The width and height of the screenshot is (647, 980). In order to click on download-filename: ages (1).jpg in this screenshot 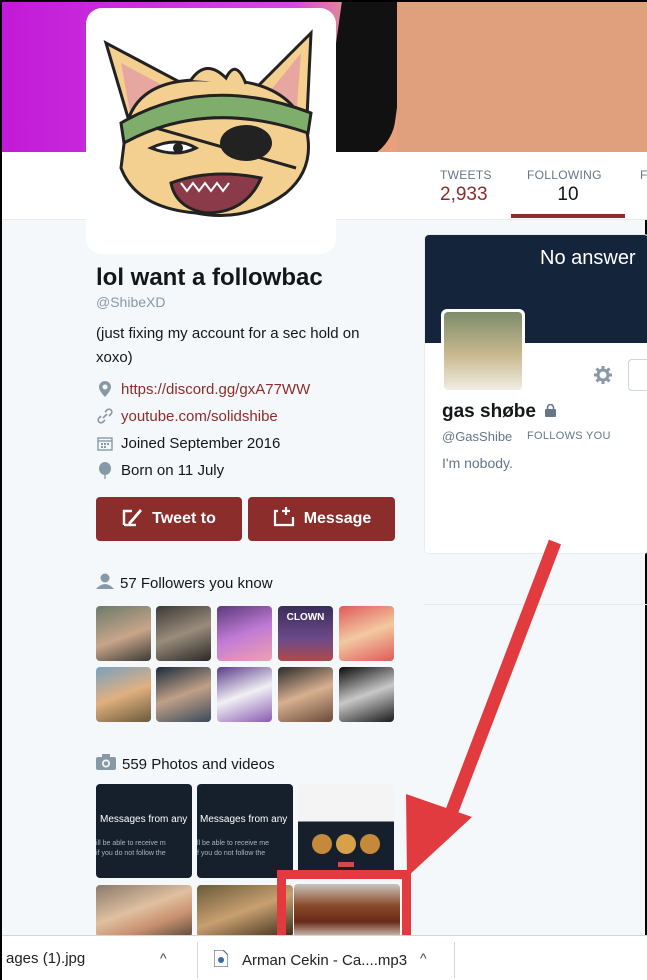, I will do `click(46, 958)`.